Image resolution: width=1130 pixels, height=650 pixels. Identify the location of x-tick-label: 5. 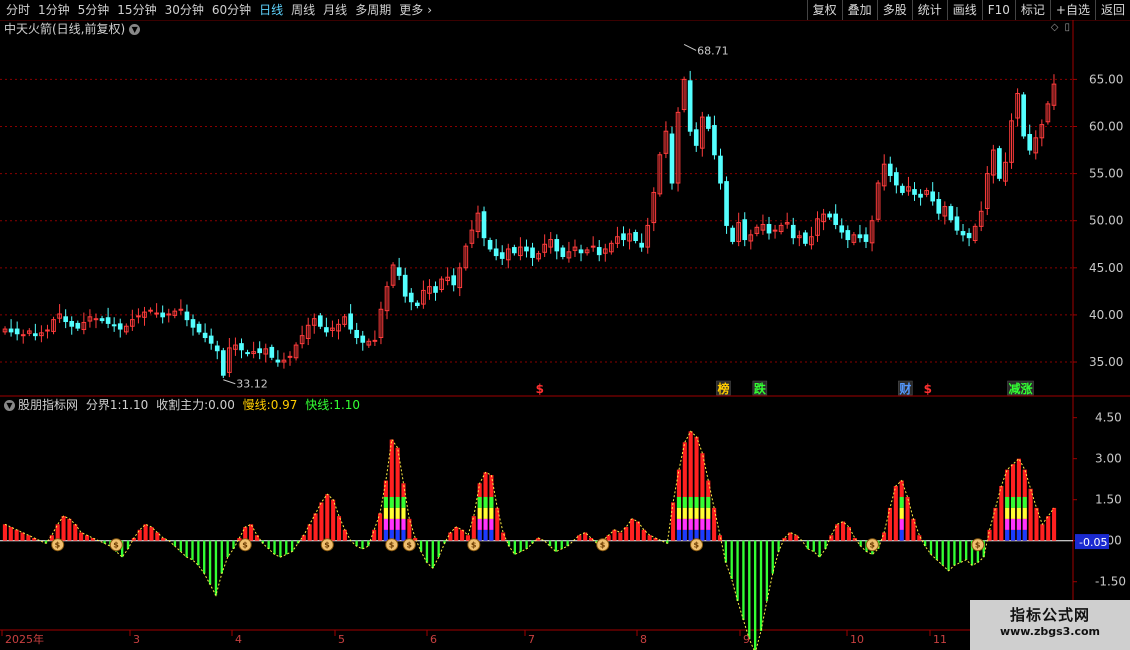
(341, 639).